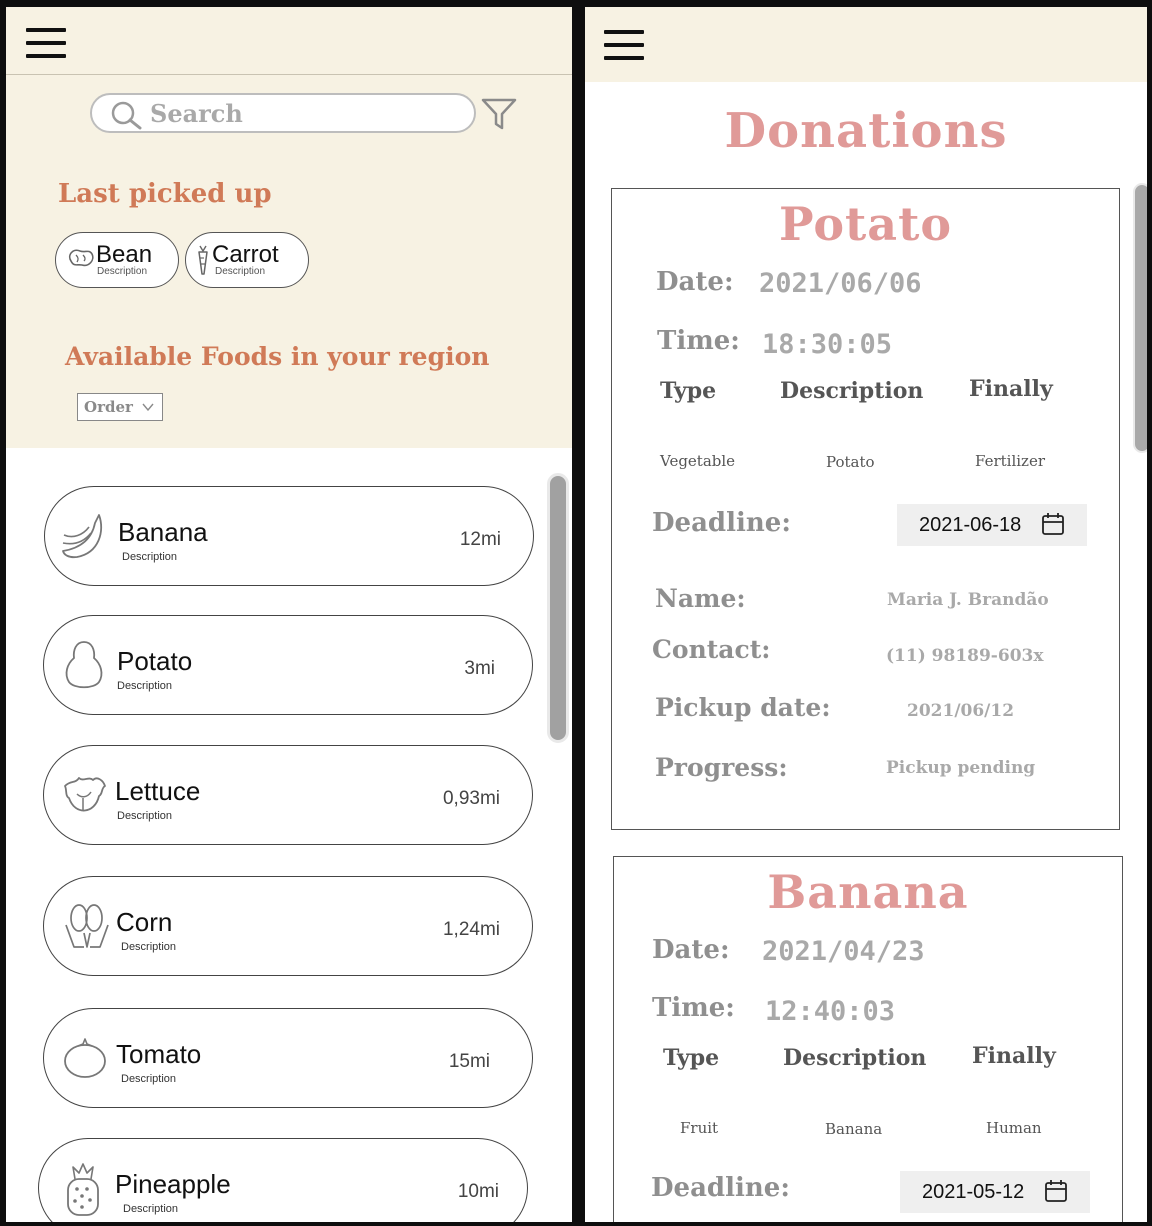 The width and height of the screenshot is (1152, 1226). I want to click on filter-icon, so click(499, 114).